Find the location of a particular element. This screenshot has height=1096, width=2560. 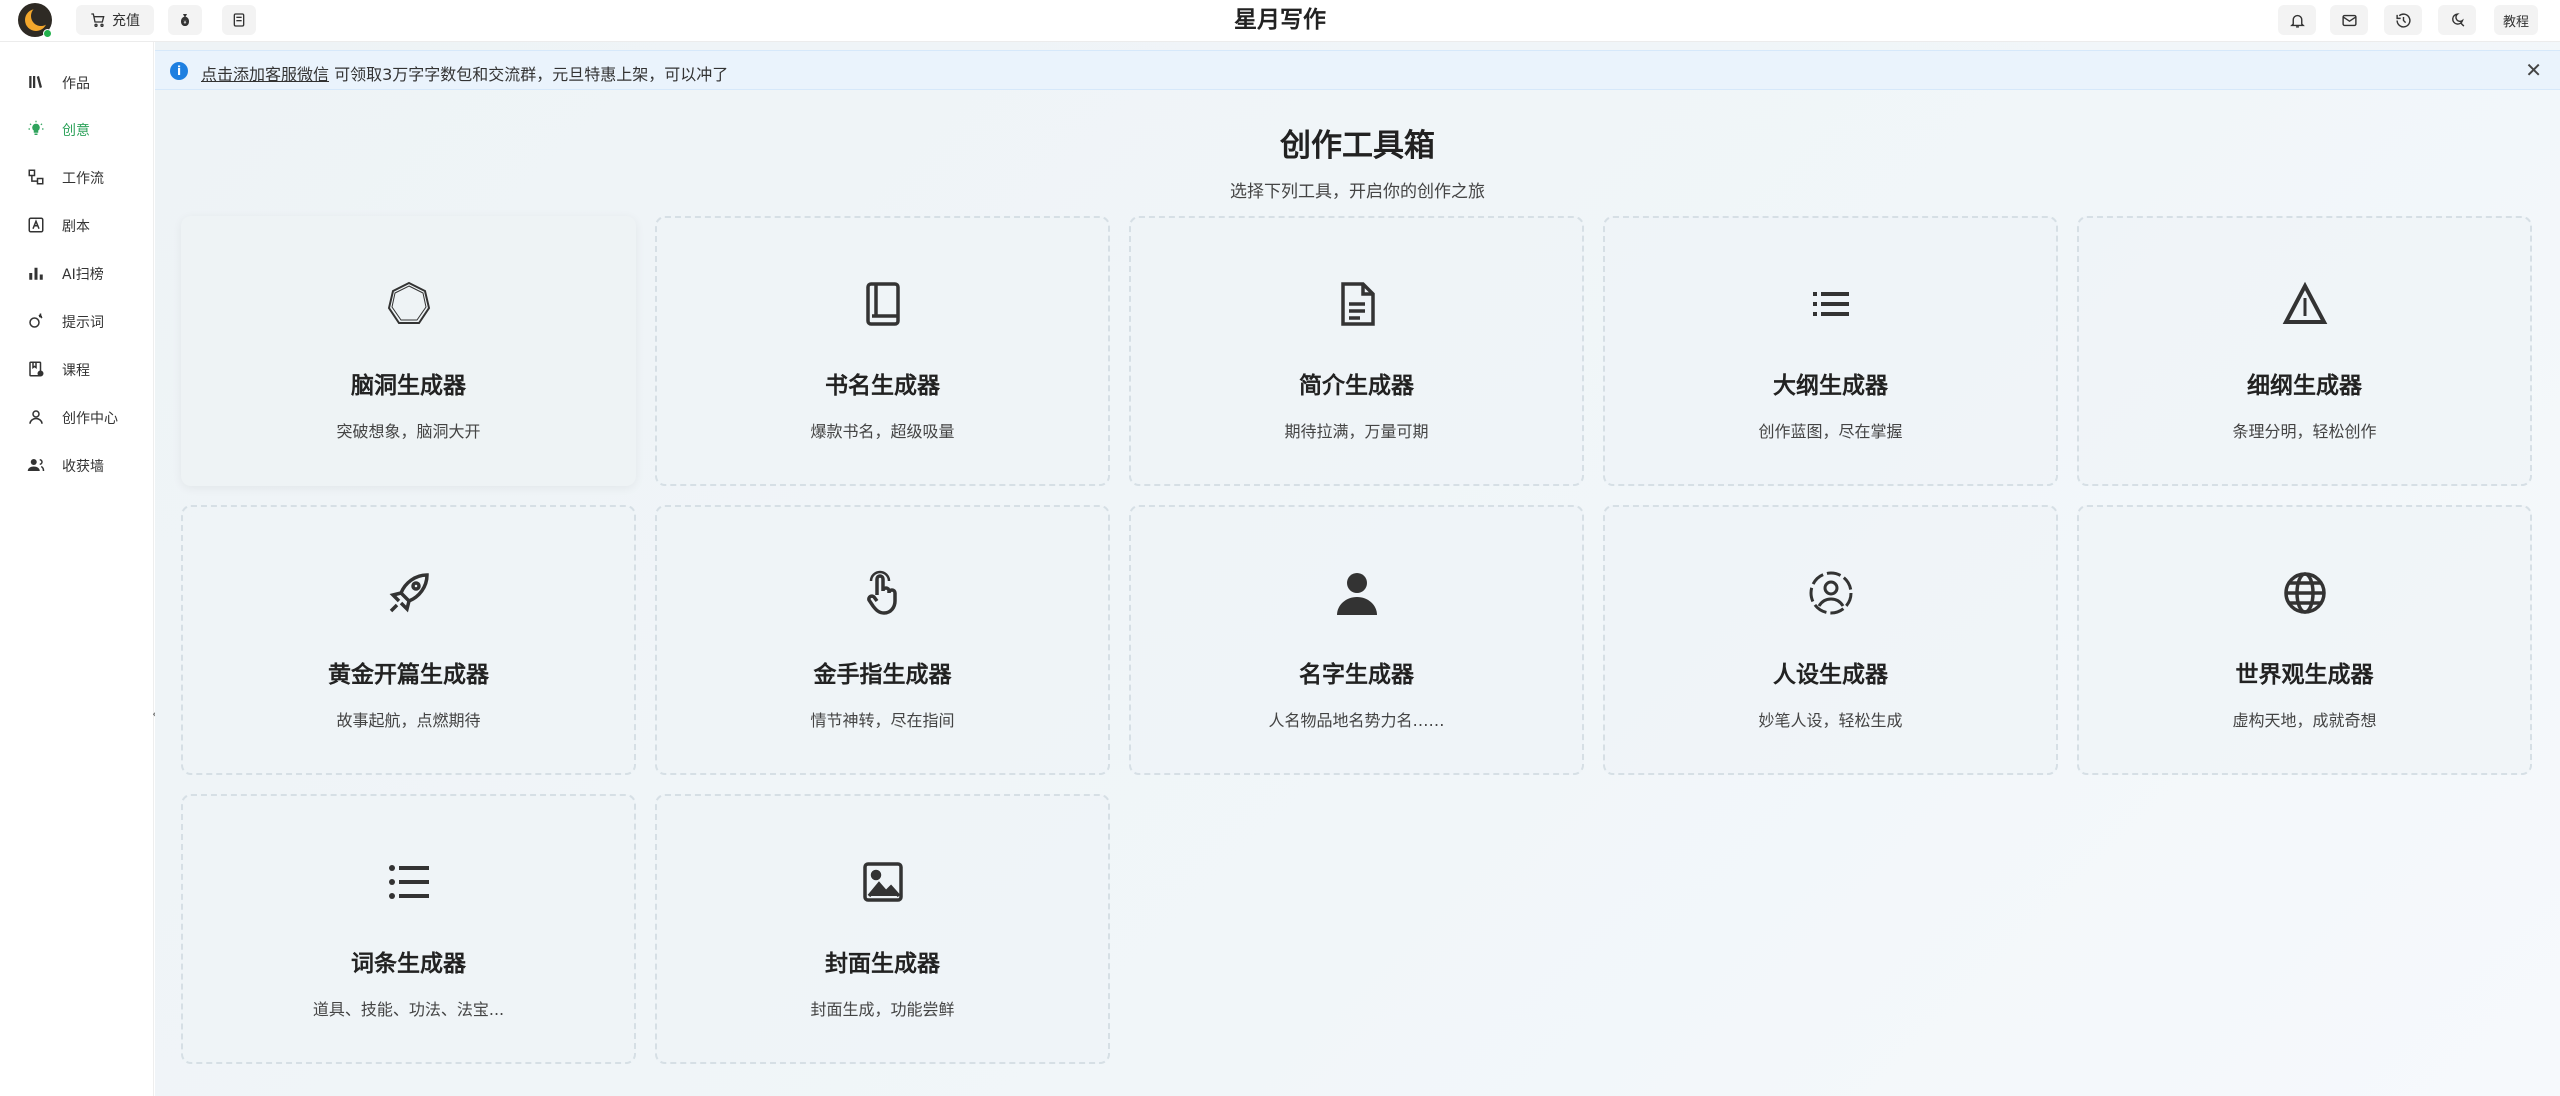

sidebar-item-ideas: 创意 is located at coordinates (77, 129).